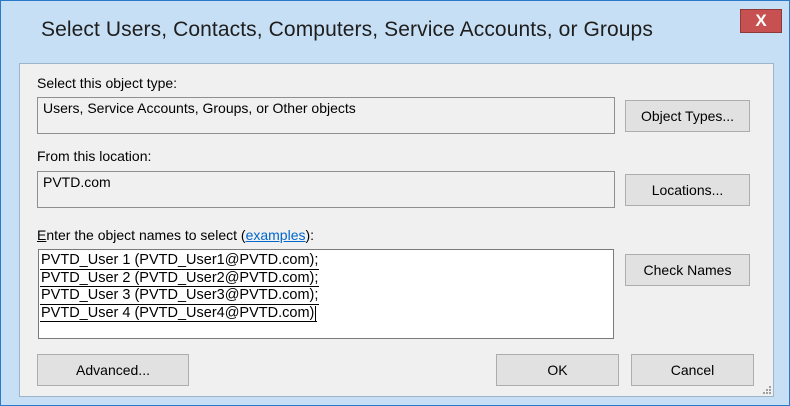 Image resolution: width=790 pixels, height=406 pixels. Describe the element at coordinates (42, 235) in the screenshot. I see `accelerator-key: E` at that location.